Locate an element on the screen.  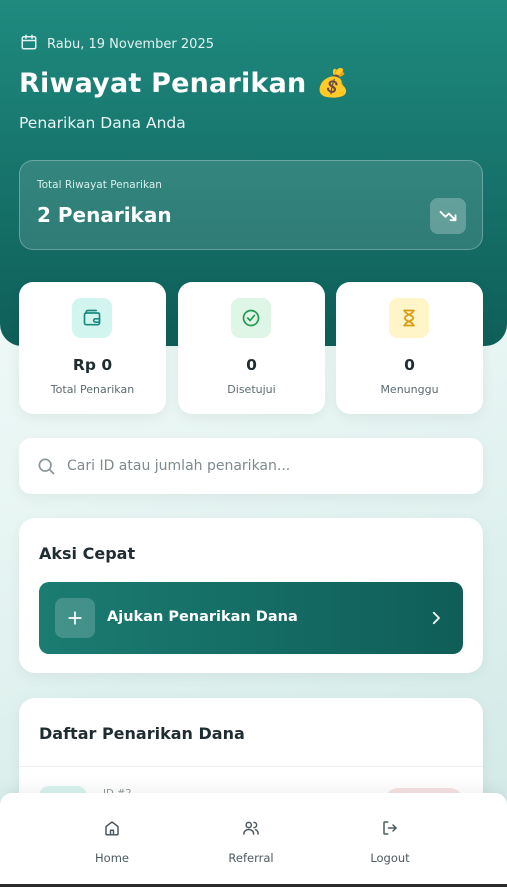
total-withdrawals-card: Total Riwayat Penarikan 2 Penarikan is located at coordinates (251, 205).